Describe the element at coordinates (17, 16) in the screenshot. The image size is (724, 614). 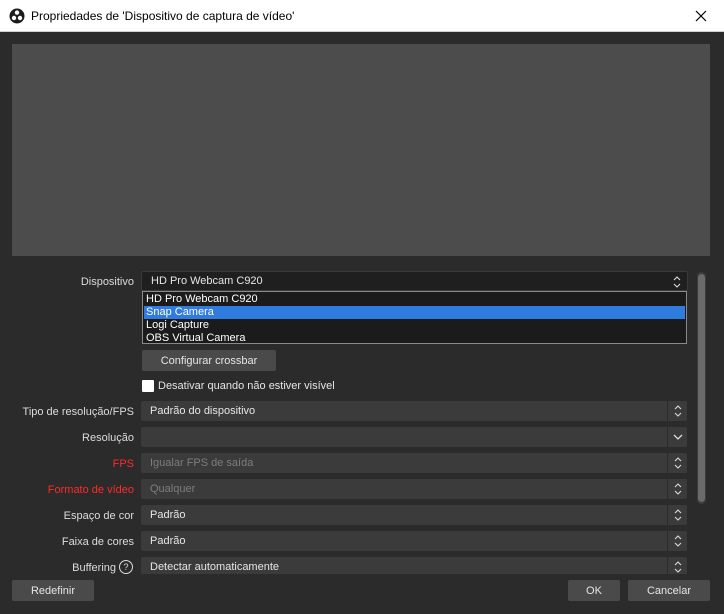
I see `obs-logo-icon` at that location.